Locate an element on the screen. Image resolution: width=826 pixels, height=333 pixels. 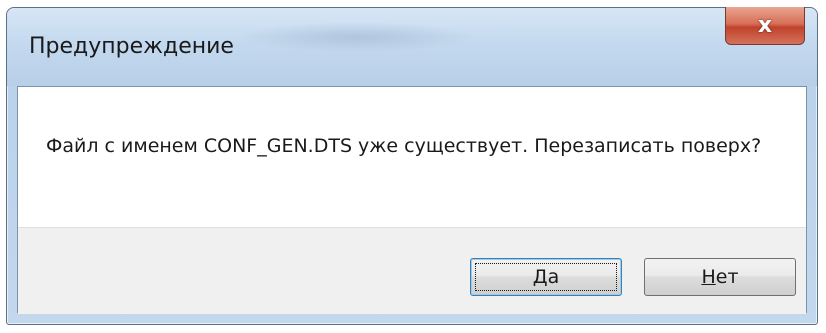
no-accelerator: Н is located at coordinates (708, 277).